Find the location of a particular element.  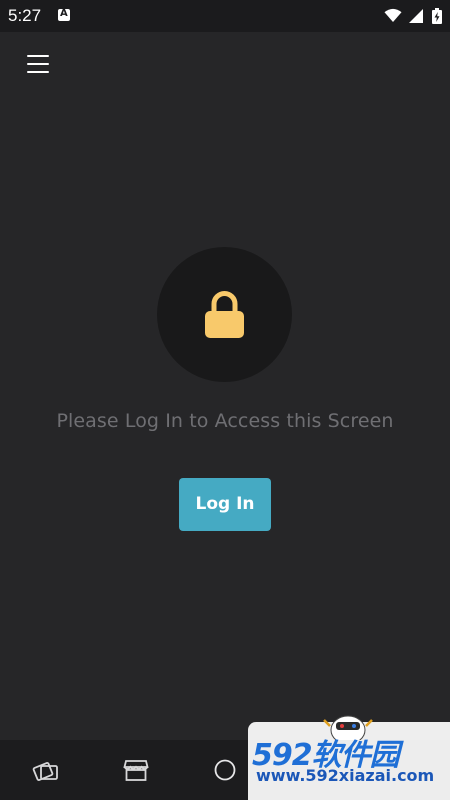

a-badge-icon: A is located at coordinates (64, 14).